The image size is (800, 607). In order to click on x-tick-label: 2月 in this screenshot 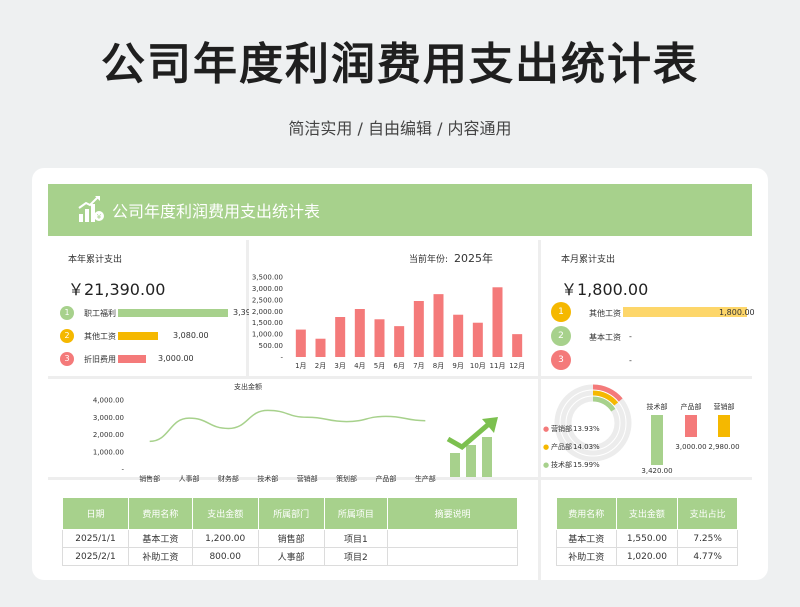, I will do `click(320, 366)`.